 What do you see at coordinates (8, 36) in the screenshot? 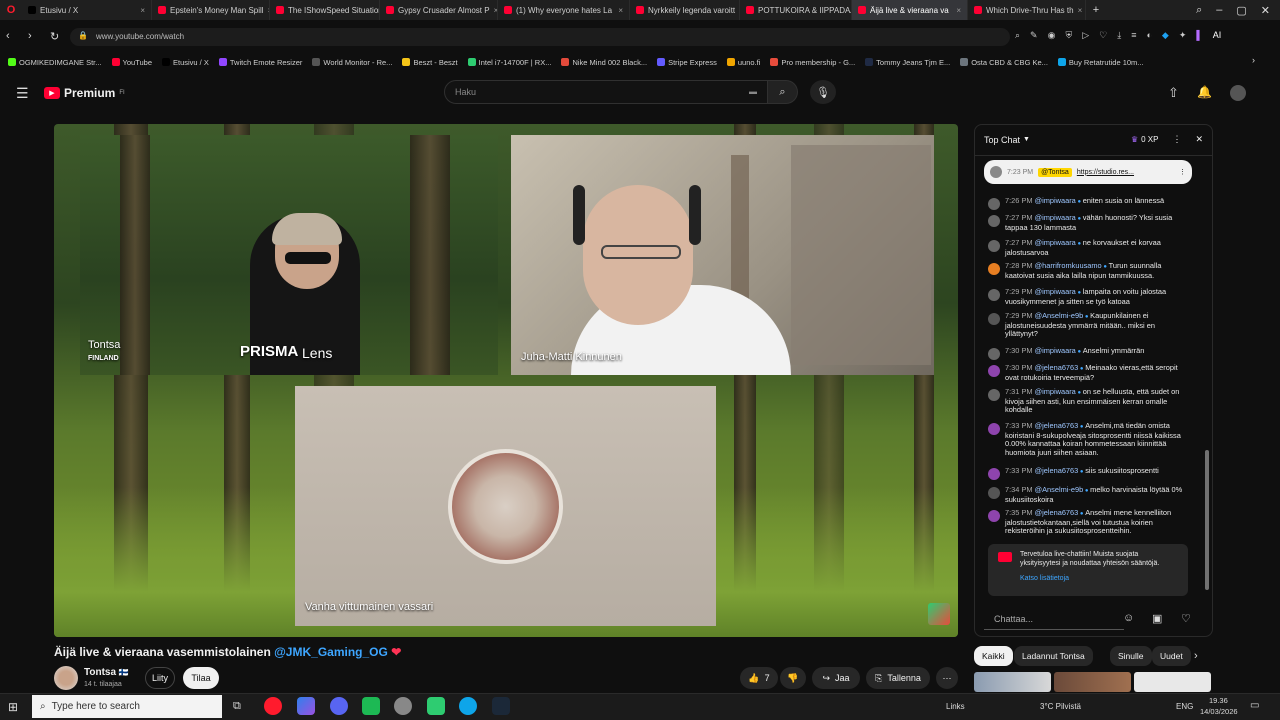
I see `back-icon: ‹` at bounding box center [8, 36].